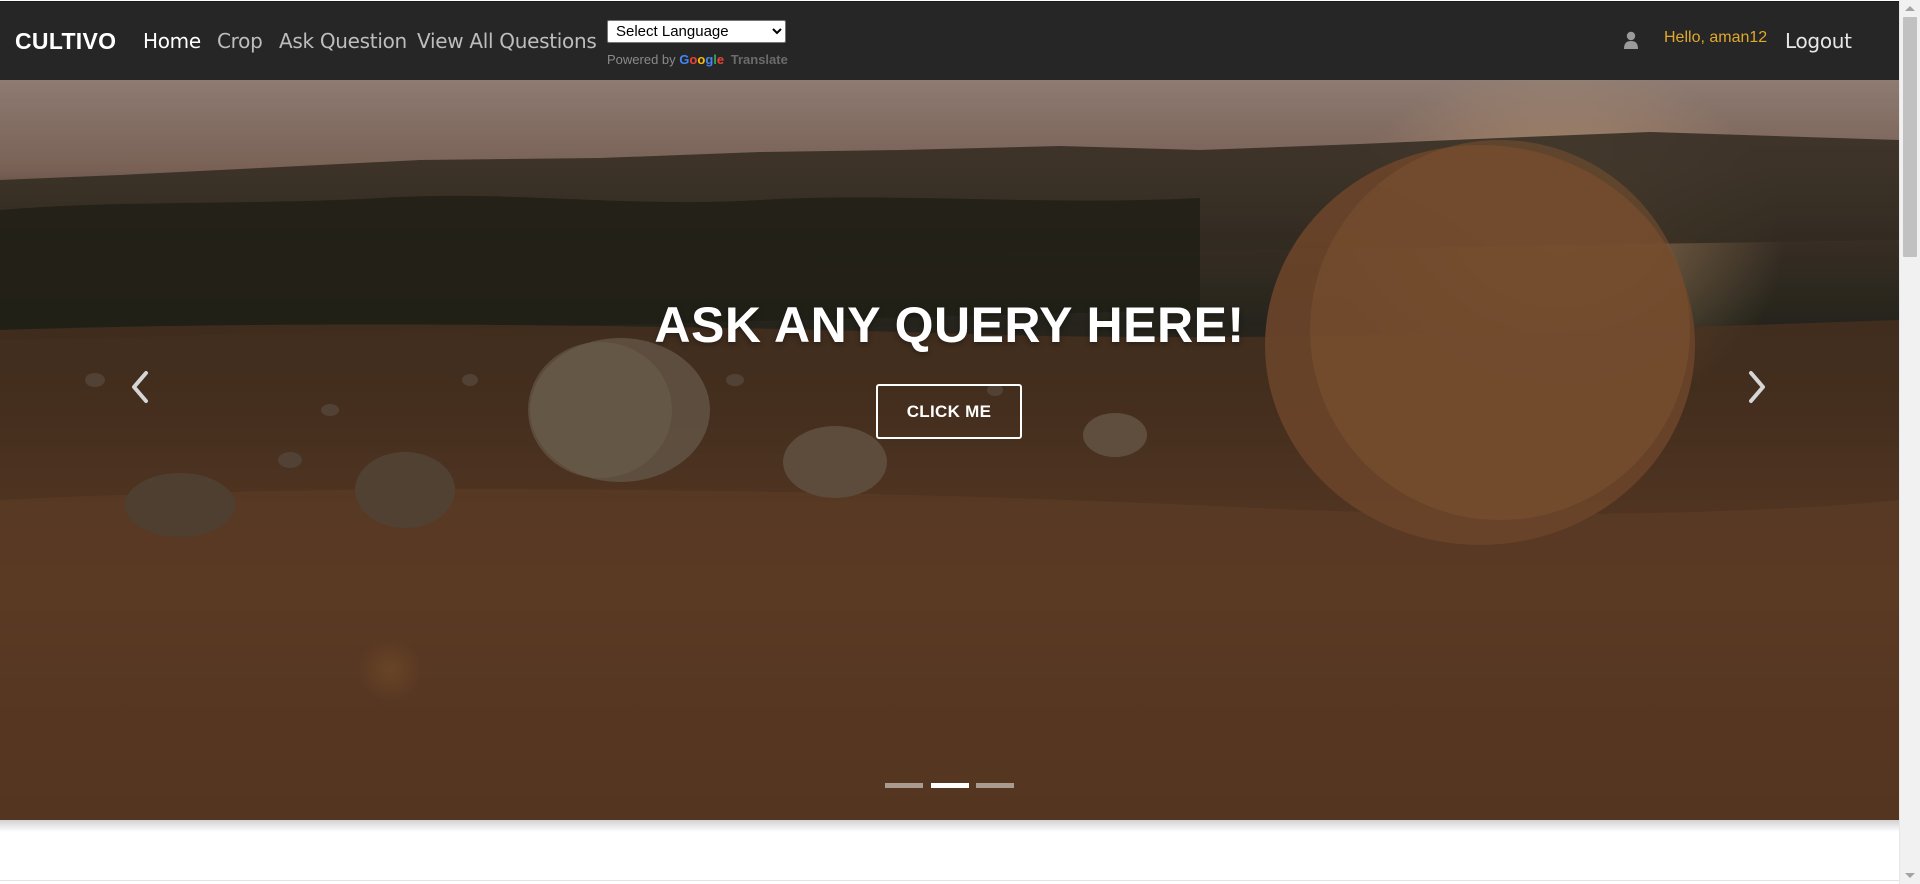  What do you see at coordinates (759, 59) in the screenshot?
I see `translate-link: Translate` at bounding box center [759, 59].